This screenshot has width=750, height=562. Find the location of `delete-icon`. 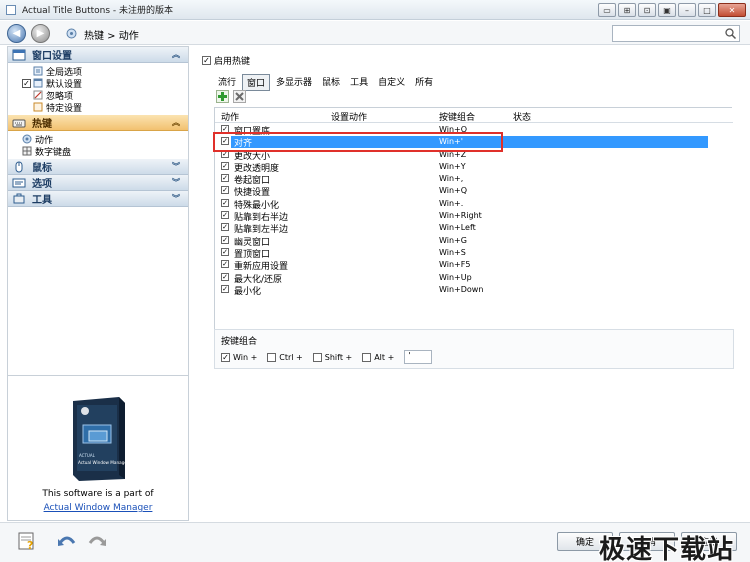

delete-icon is located at coordinates (239, 96).